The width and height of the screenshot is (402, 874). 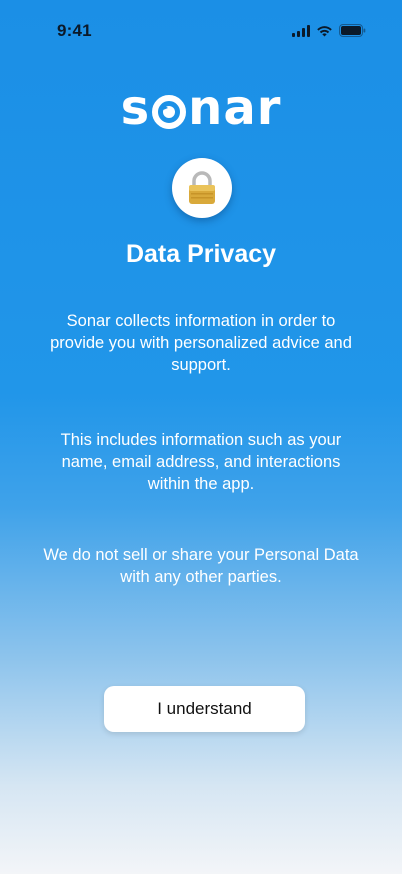 What do you see at coordinates (201, 254) in the screenshot?
I see `page-title: Data Privacy` at bounding box center [201, 254].